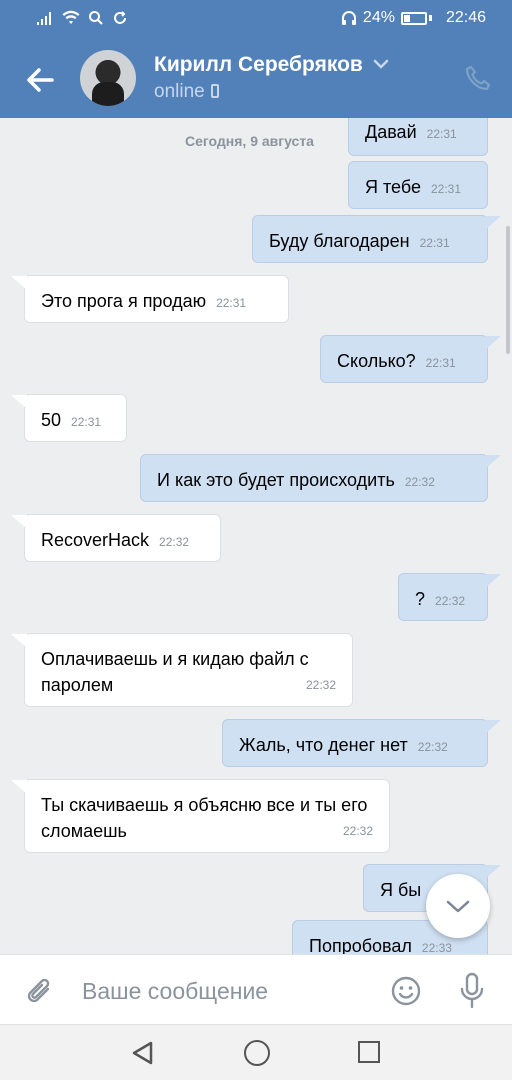  What do you see at coordinates (40, 992) in the screenshot?
I see `paperclip-icon` at bounding box center [40, 992].